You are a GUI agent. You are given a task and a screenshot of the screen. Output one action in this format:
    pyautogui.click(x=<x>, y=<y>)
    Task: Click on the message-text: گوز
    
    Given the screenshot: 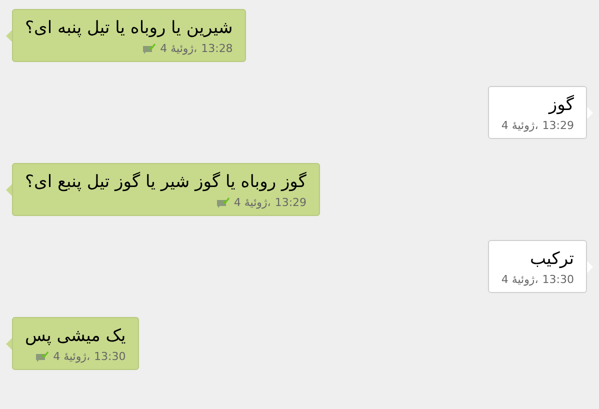 What is the action you would take?
    pyautogui.click(x=561, y=105)
    